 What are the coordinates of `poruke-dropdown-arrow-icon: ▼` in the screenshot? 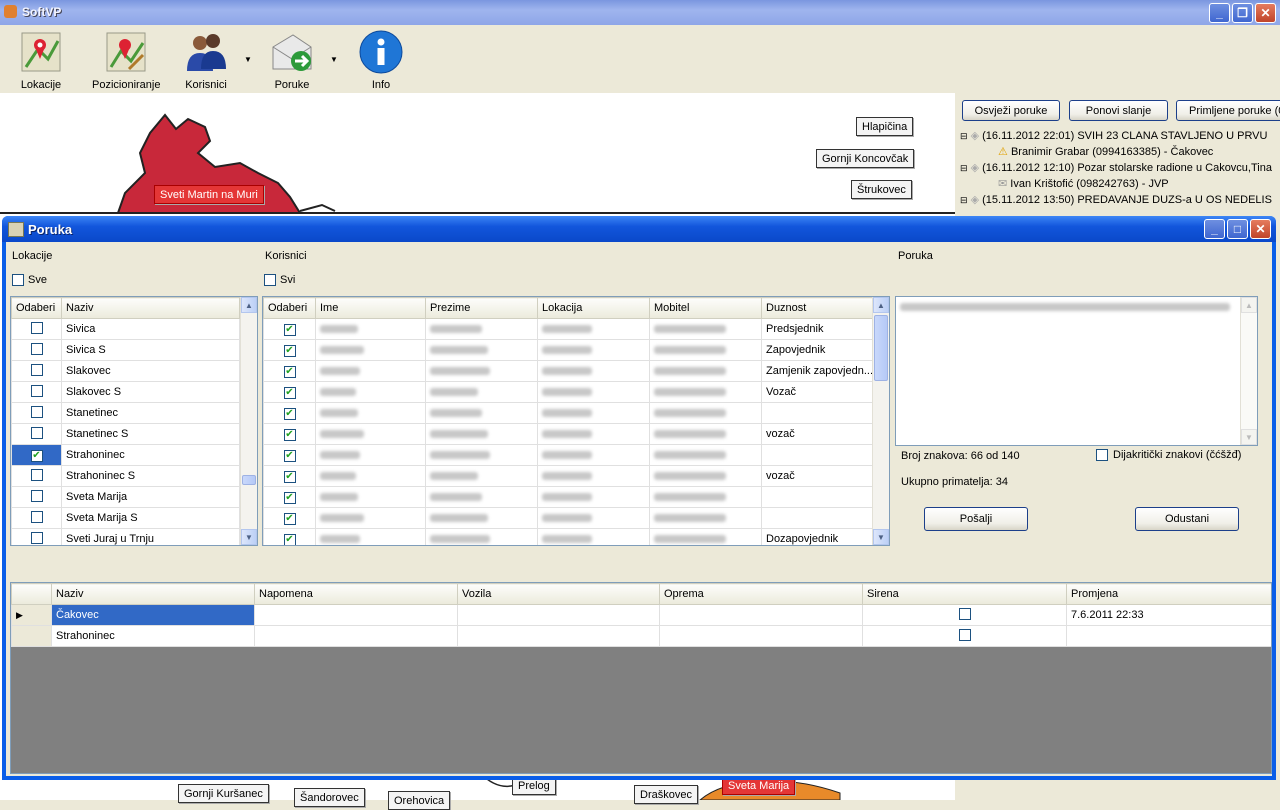 It's located at (334, 59).